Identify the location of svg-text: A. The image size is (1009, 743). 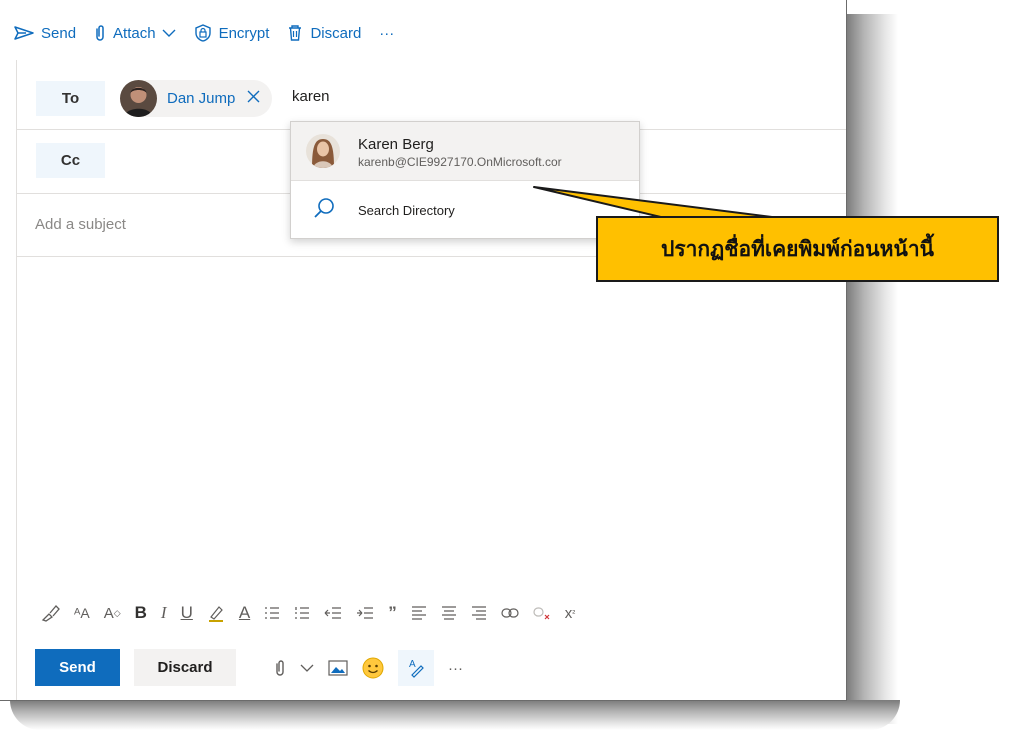
(412, 664).